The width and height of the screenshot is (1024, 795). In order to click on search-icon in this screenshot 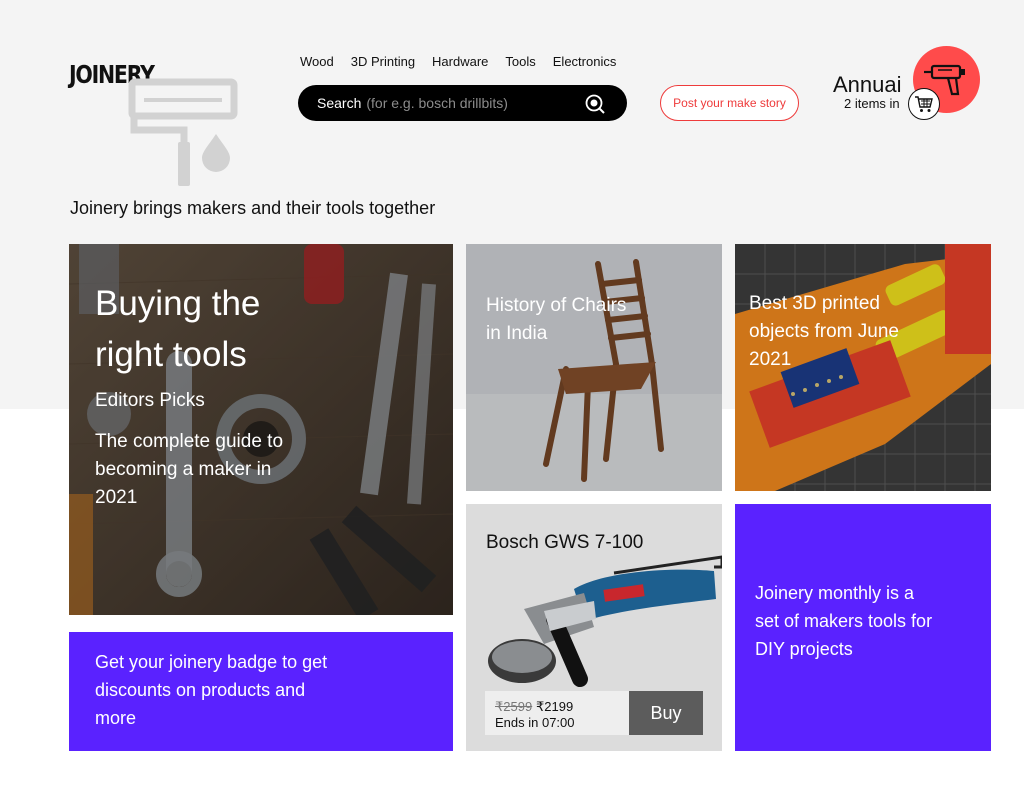, I will do `click(595, 104)`.